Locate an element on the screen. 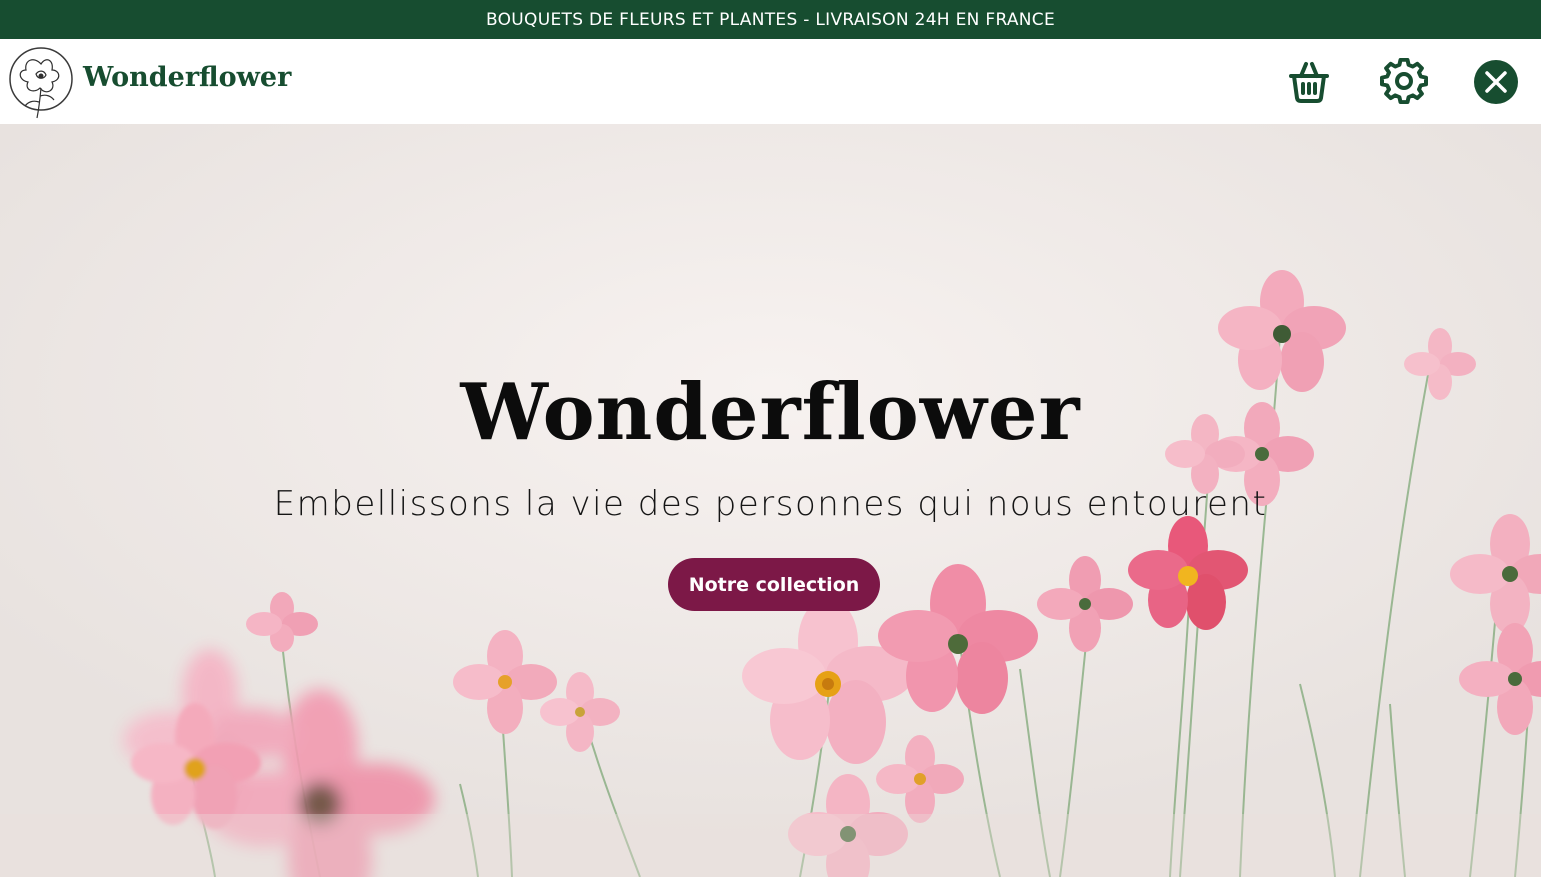  site-header: Wonderflower is located at coordinates (770, 81).